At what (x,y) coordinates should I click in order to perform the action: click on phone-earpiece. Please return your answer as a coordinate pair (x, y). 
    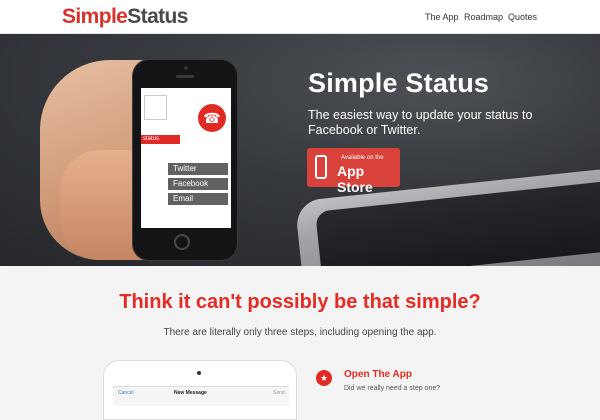
    Looking at the image, I should click on (185, 76).